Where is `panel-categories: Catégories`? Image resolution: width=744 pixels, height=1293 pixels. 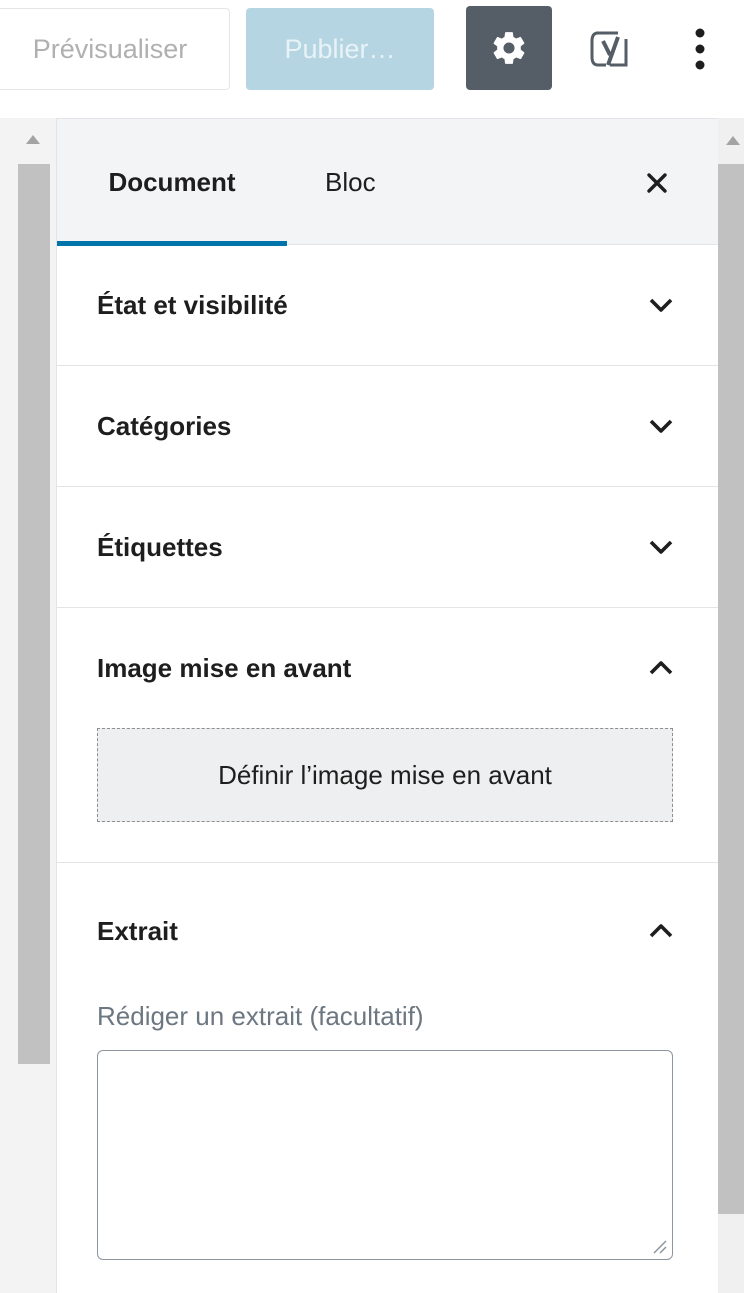
panel-categories: Catégories is located at coordinates (387, 426).